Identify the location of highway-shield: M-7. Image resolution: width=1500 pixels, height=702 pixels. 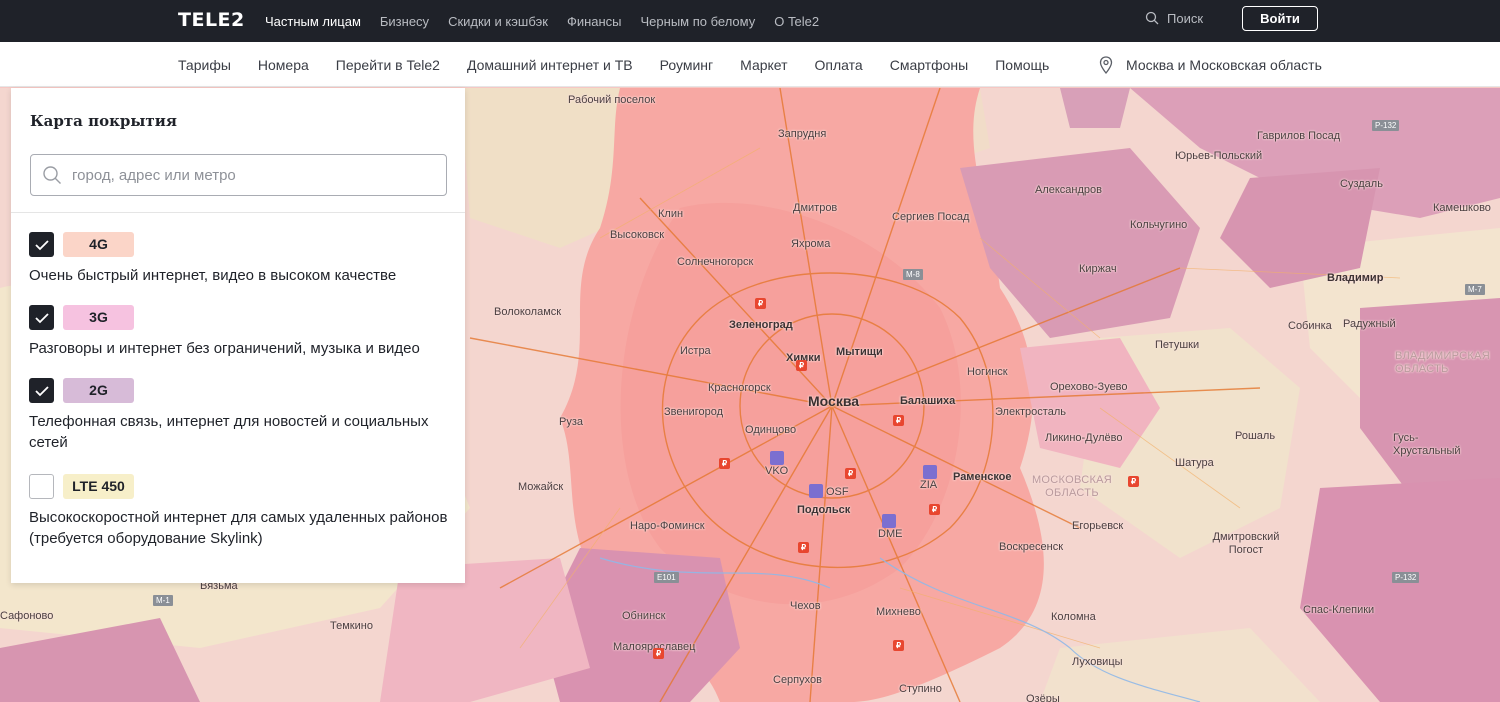
(1475, 289).